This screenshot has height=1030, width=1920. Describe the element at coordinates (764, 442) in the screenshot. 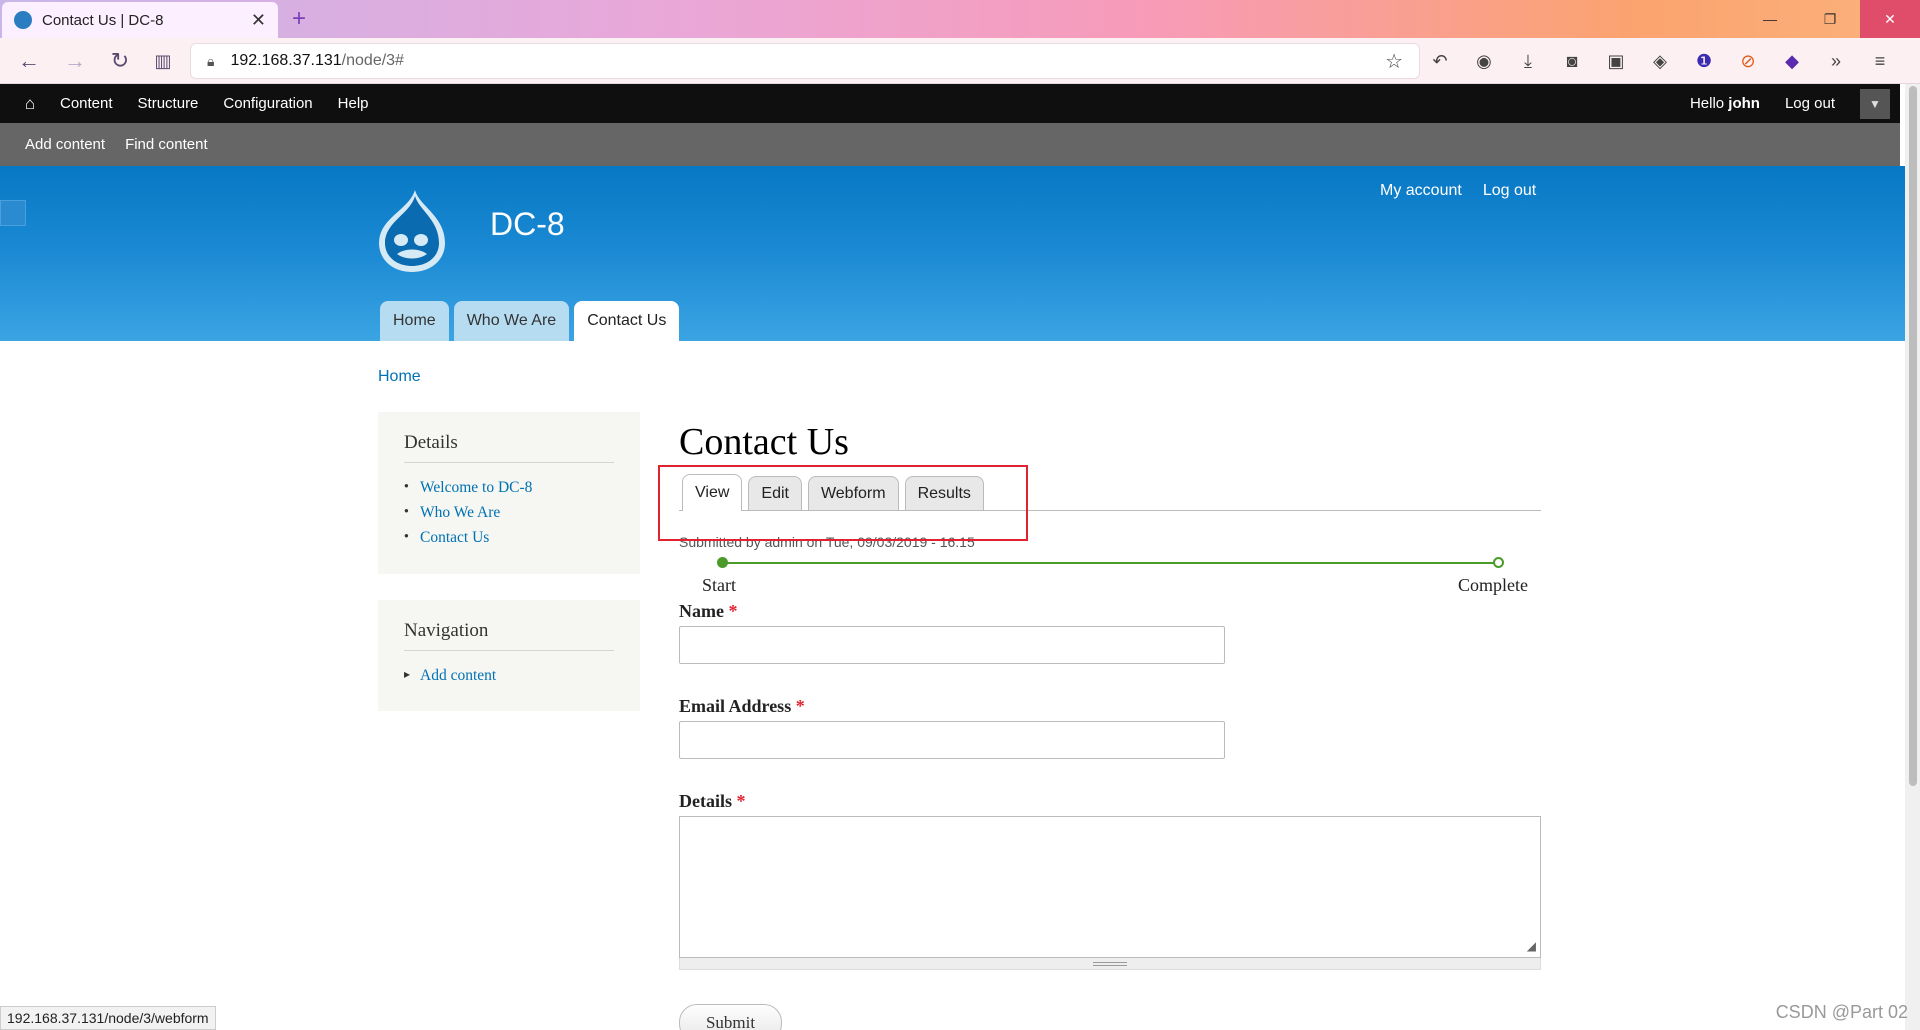

I see `page-title: Contact Us` at that location.